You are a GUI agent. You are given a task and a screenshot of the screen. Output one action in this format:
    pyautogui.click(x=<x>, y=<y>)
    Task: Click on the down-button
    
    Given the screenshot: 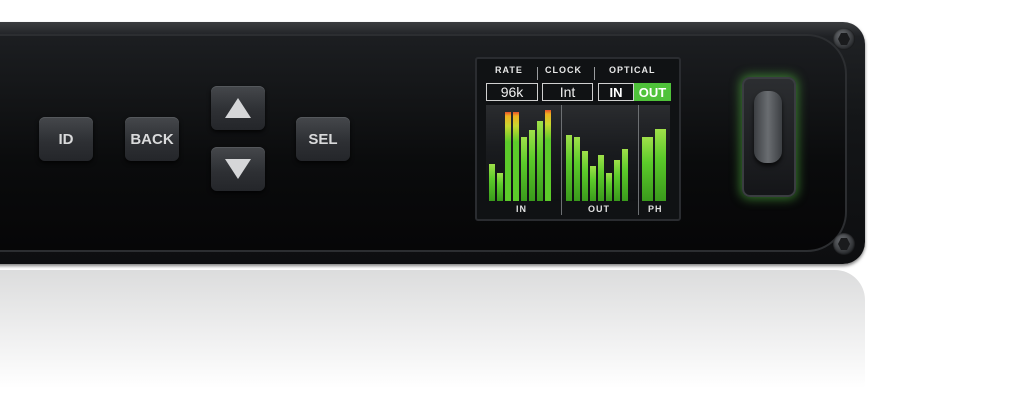 What is the action you would take?
    pyautogui.click(x=238, y=169)
    